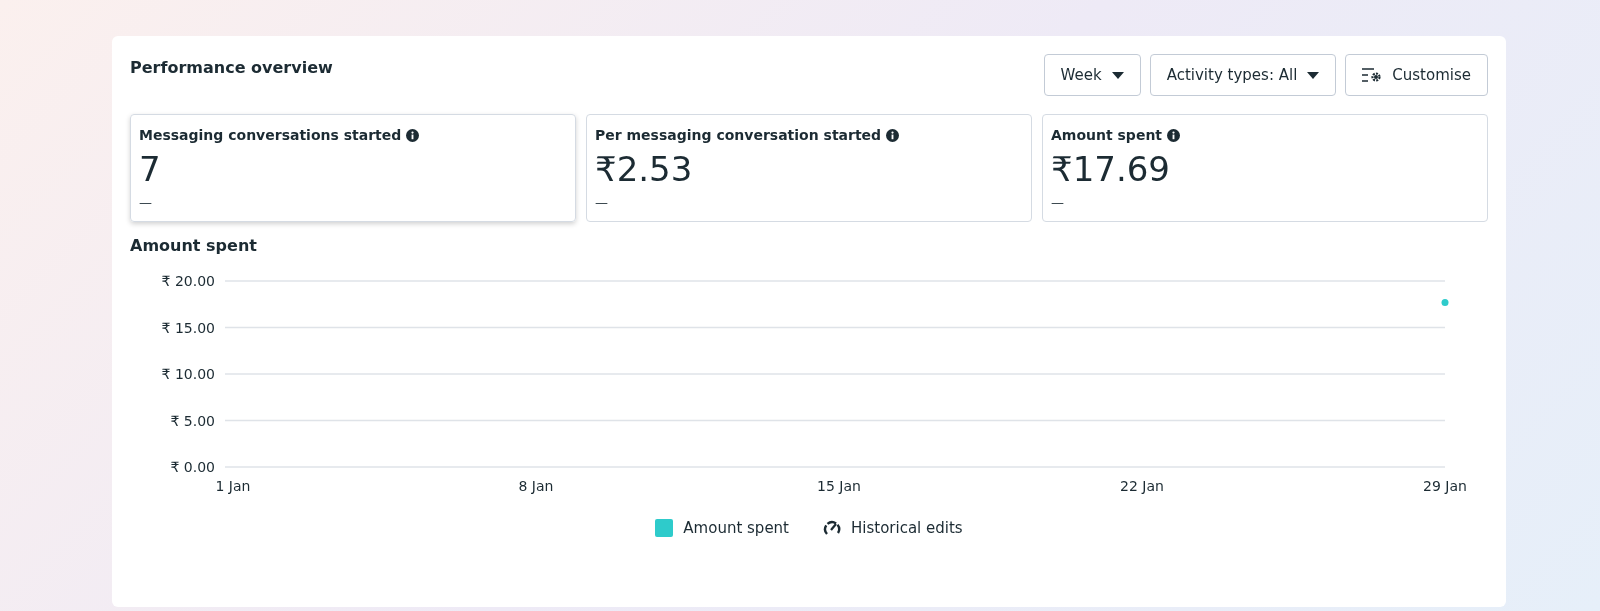 Image resolution: width=1600 pixels, height=611 pixels. I want to click on metric-card: Per messaging conversation started ₹2.53 —, so click(809, 168).